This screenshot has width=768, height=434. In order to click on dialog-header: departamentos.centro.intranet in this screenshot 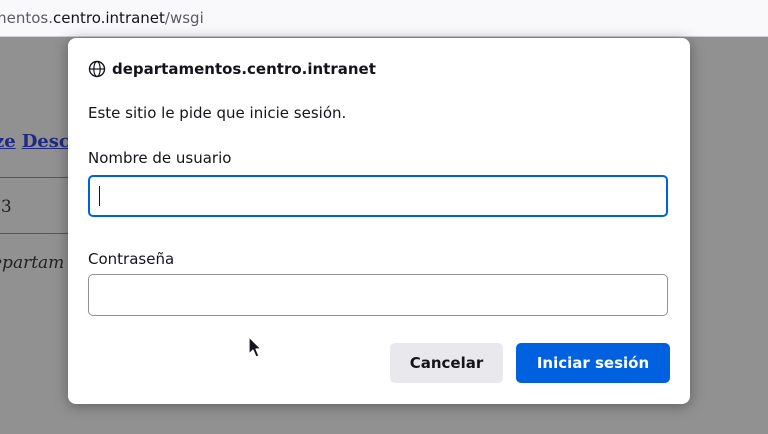, I will do `click(232, 69)`.